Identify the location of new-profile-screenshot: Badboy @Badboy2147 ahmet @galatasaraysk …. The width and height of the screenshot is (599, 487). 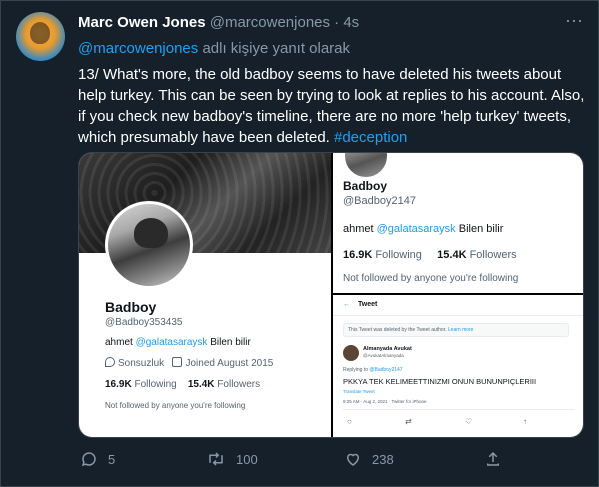
(458, 223).